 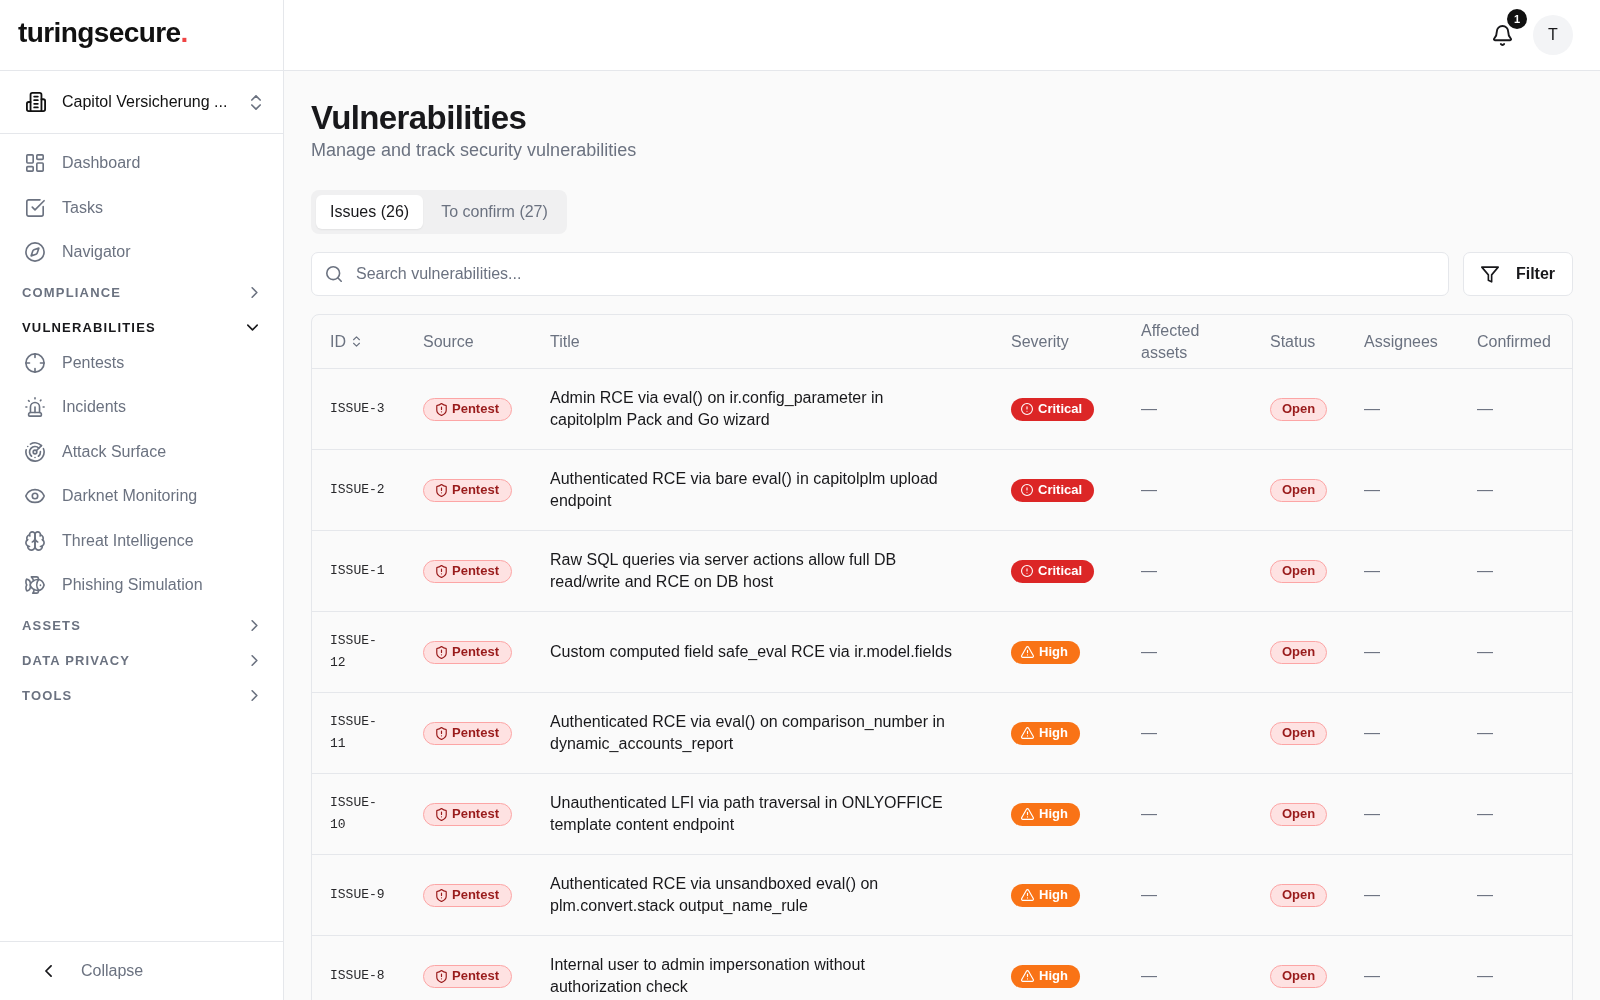 What do you see at coordinates (361, 571) in the screenshot?
I see `issue-id: ISSUE-1` at bounding box center [361, 571].